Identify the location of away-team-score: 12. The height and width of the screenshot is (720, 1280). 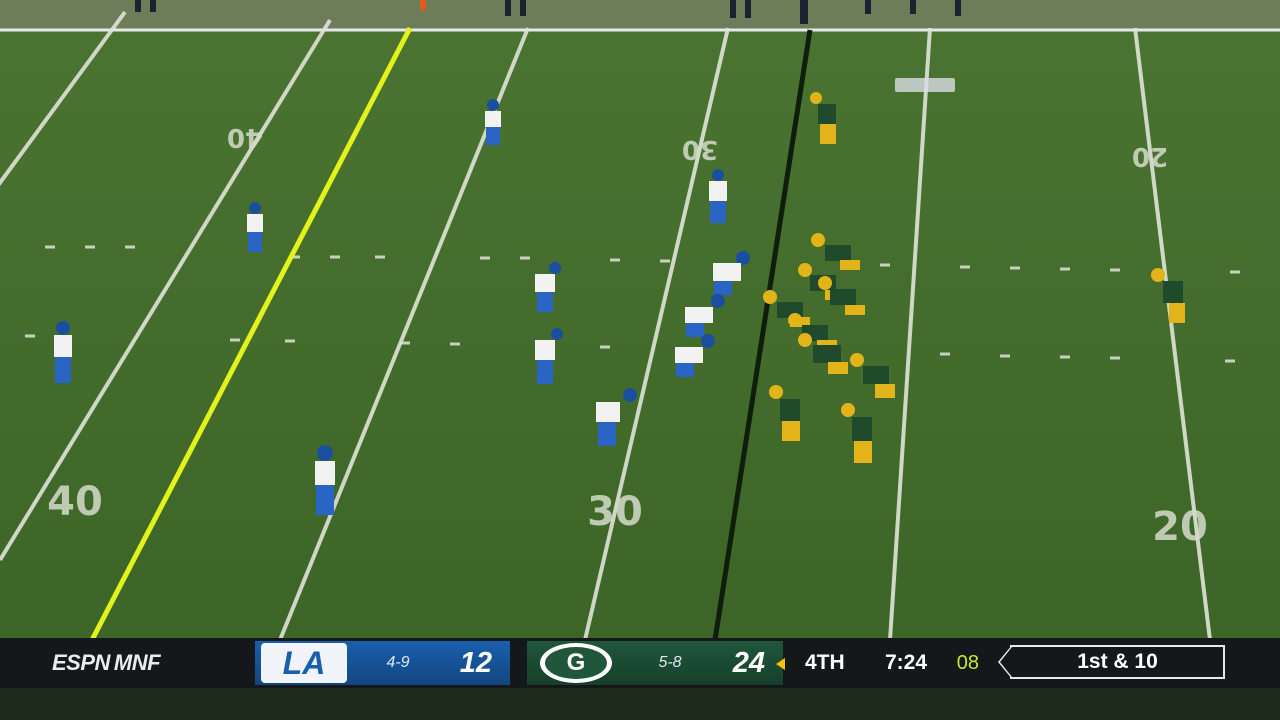
(475, 662).